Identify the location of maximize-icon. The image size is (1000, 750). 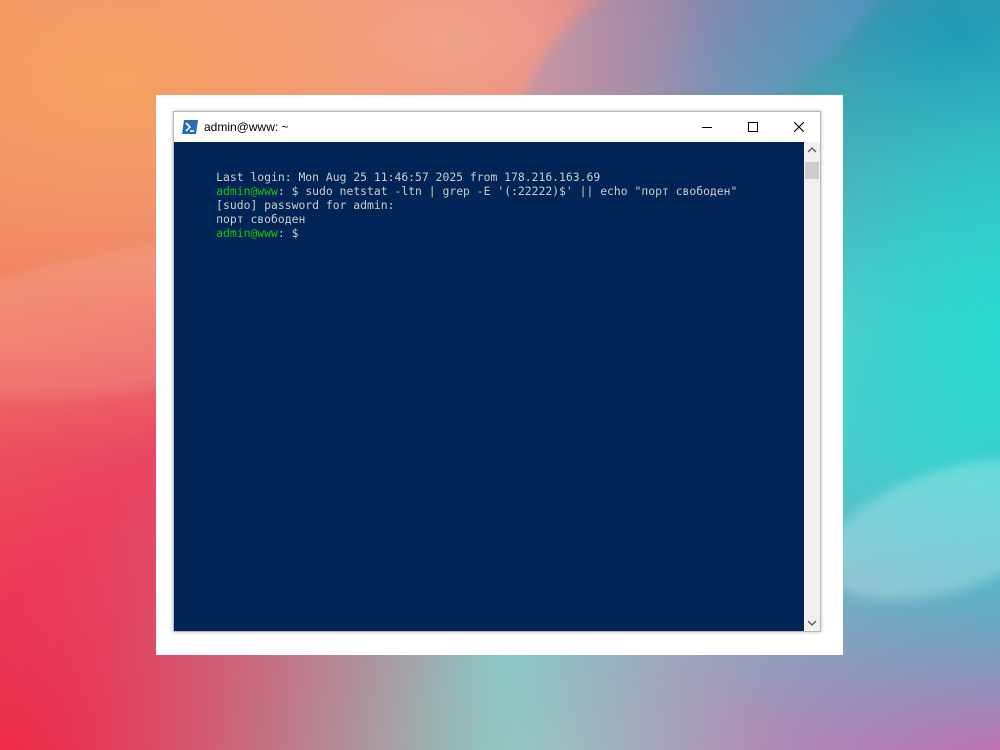
(753, 127).